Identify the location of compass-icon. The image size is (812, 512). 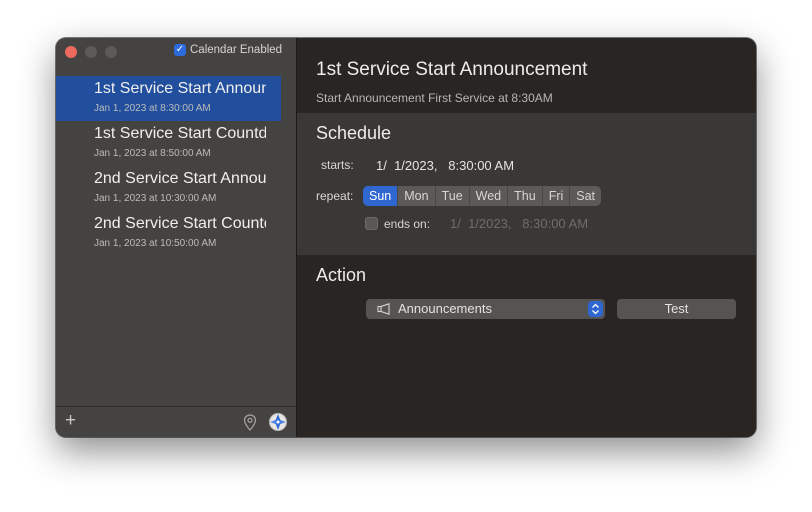
(278, 422).